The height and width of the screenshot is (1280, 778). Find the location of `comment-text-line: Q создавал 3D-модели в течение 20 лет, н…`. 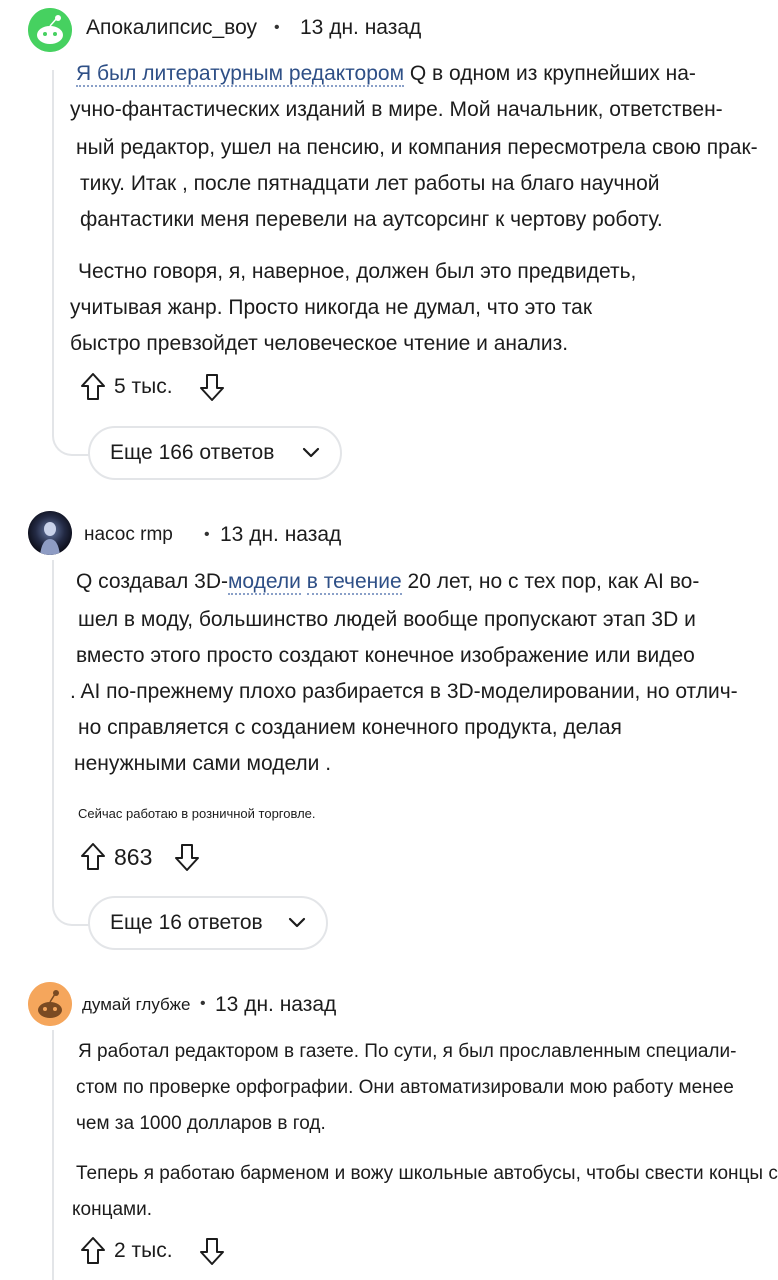

comment-text-line: Q создавал 3D-модели в течение 20 лет, н… is located at coordinates (388, 582).